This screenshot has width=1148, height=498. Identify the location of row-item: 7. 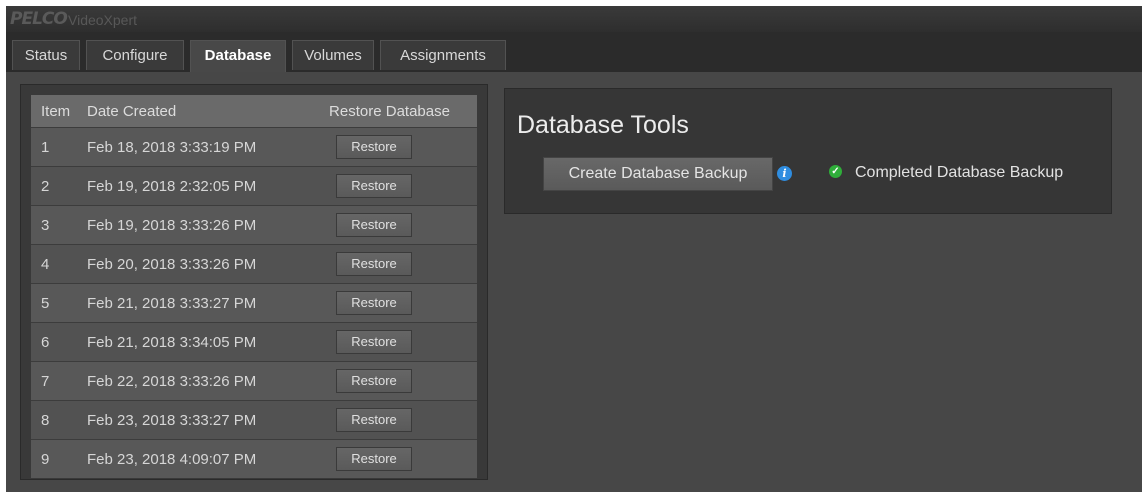
(59, 381).